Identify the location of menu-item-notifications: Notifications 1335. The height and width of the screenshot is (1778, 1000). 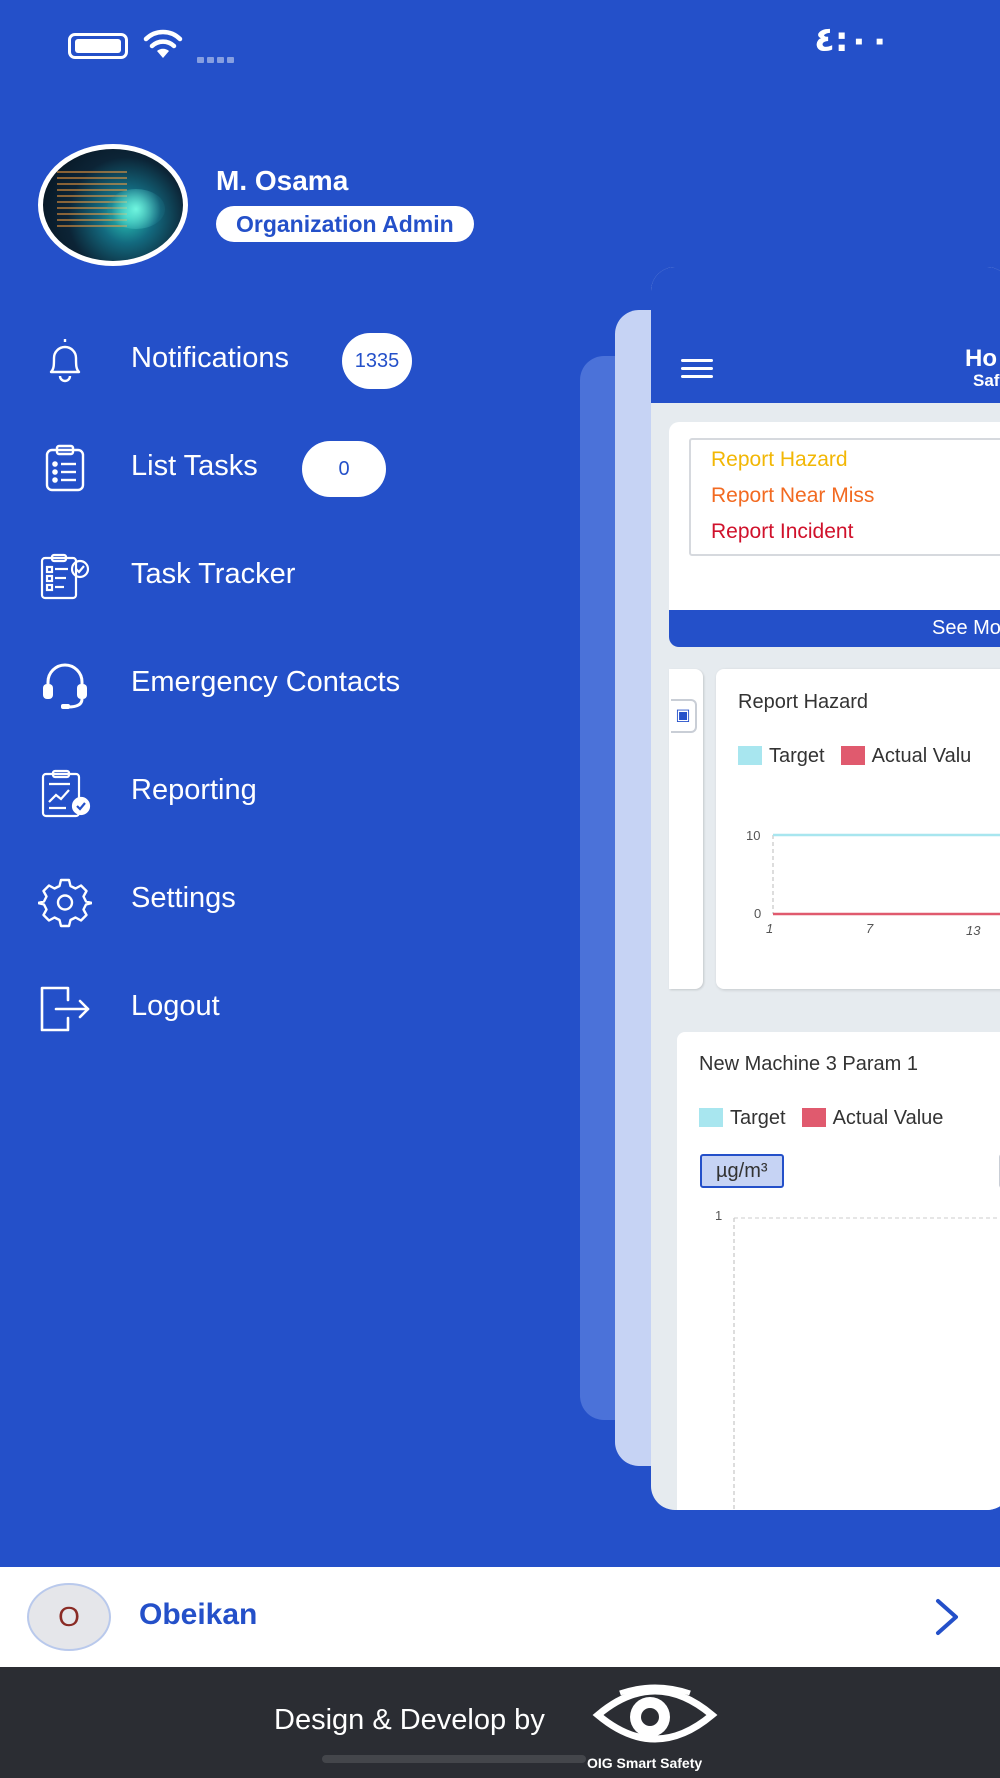
(280, 360).